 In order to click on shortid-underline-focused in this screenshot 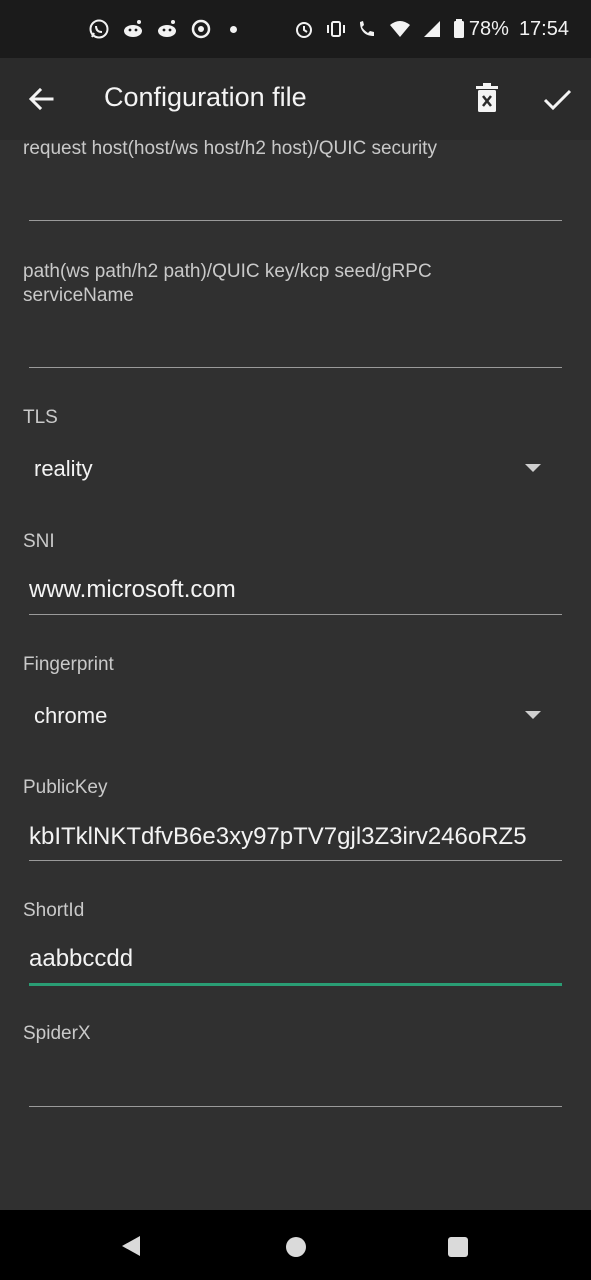, I will do `click(295, 984)`.